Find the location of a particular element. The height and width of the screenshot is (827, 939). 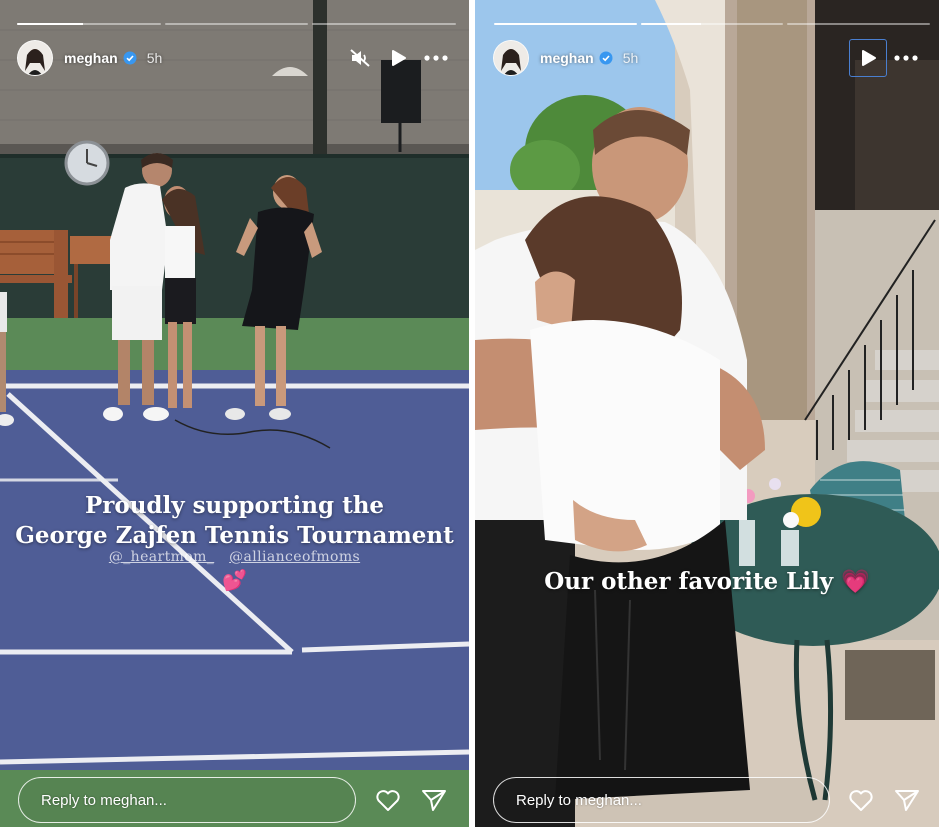

unmute-button is located at coordinates (360, 58).